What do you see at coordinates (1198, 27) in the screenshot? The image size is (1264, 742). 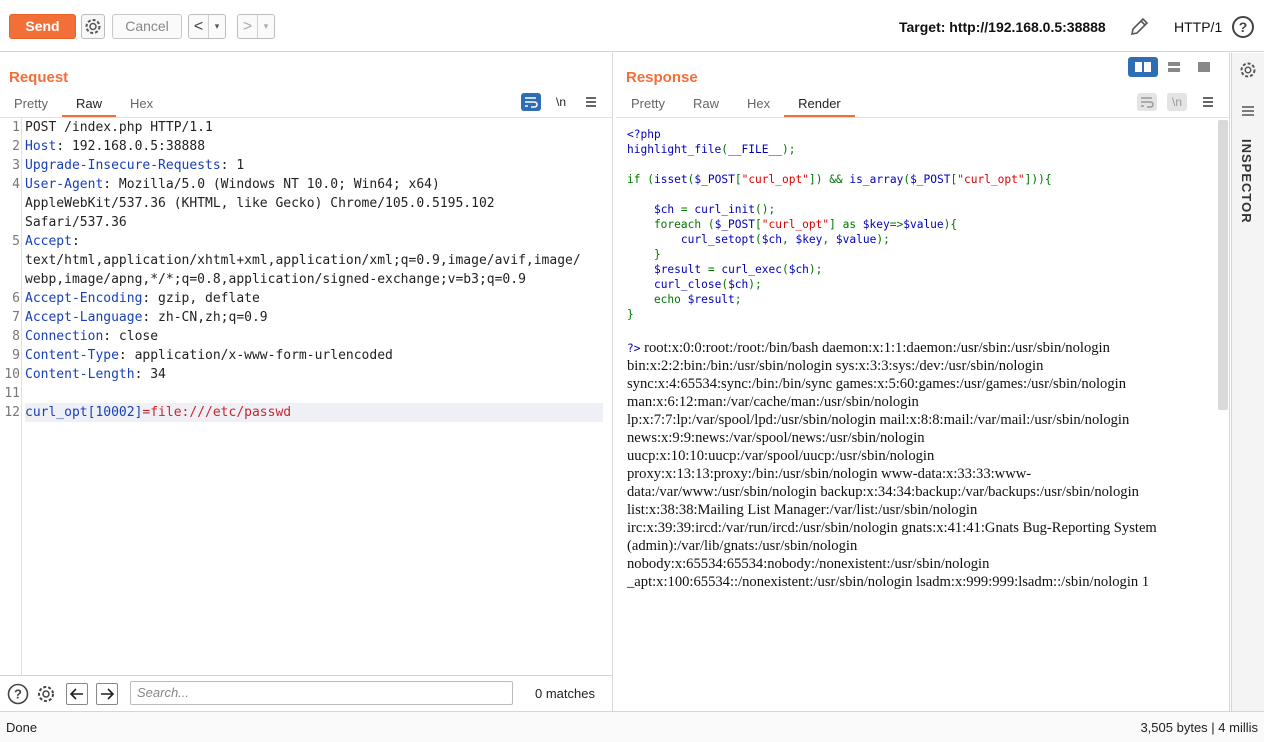 I see `http-version-selector: HTTP/1` at bounding box center [1198, 27].